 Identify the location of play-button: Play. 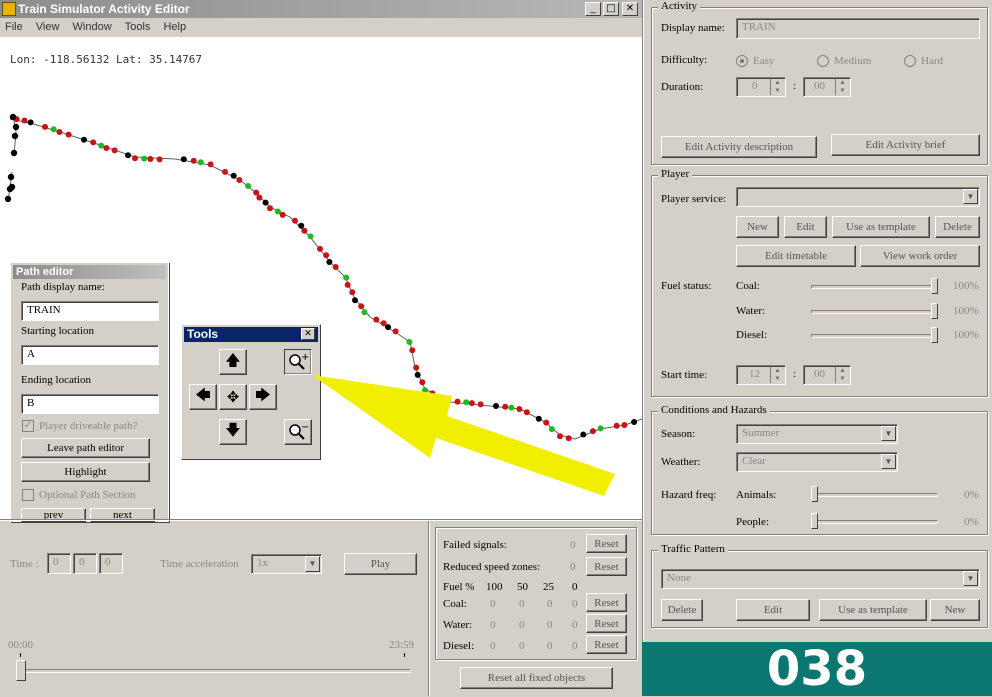
(380, 564).